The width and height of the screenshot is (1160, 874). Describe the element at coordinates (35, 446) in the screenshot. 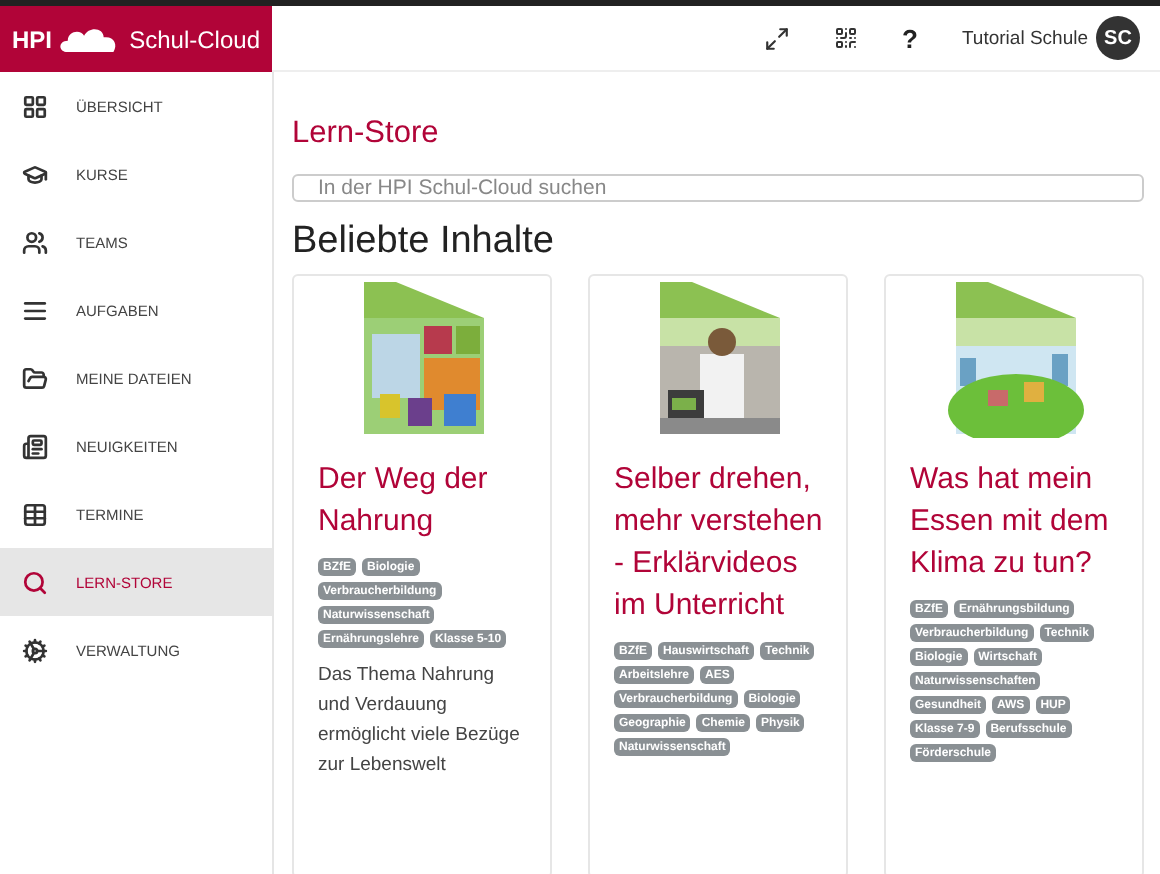

I see `newspaper-icon` at that location.